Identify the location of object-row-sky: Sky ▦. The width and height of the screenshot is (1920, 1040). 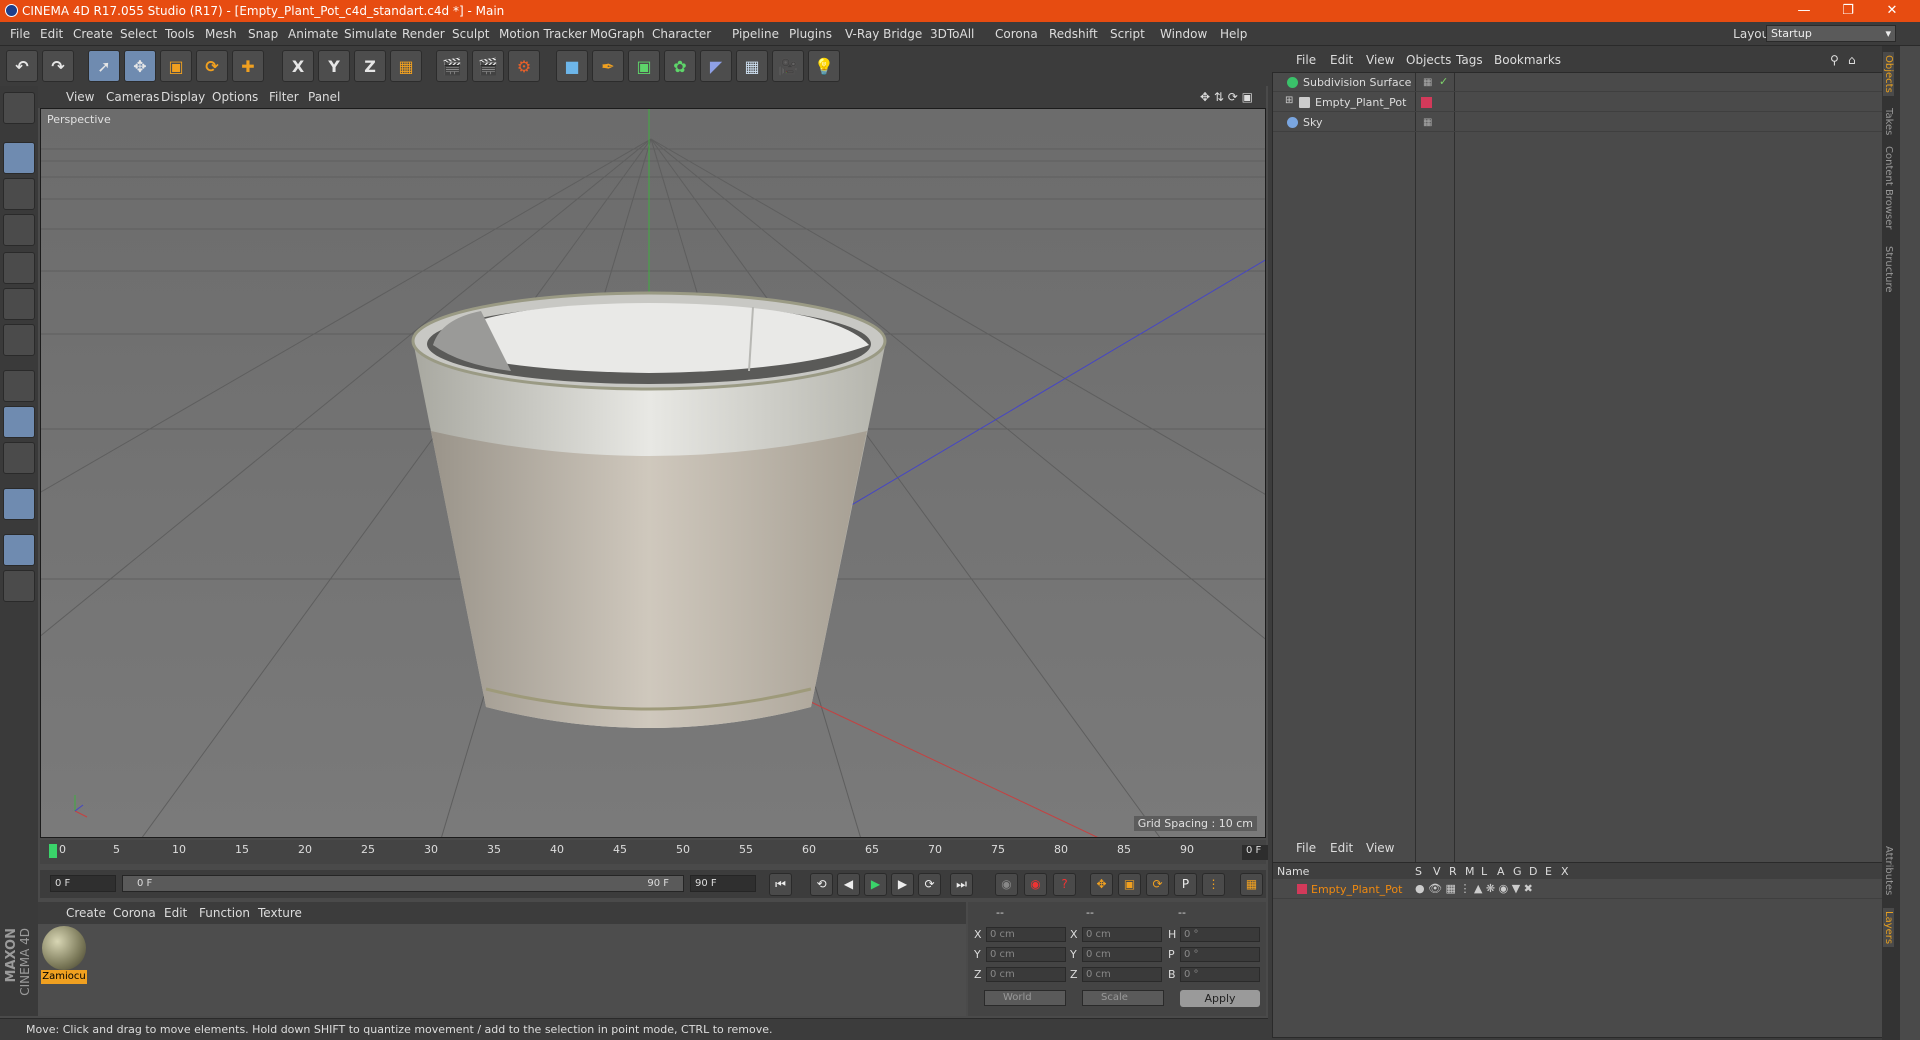
(1578, 122).